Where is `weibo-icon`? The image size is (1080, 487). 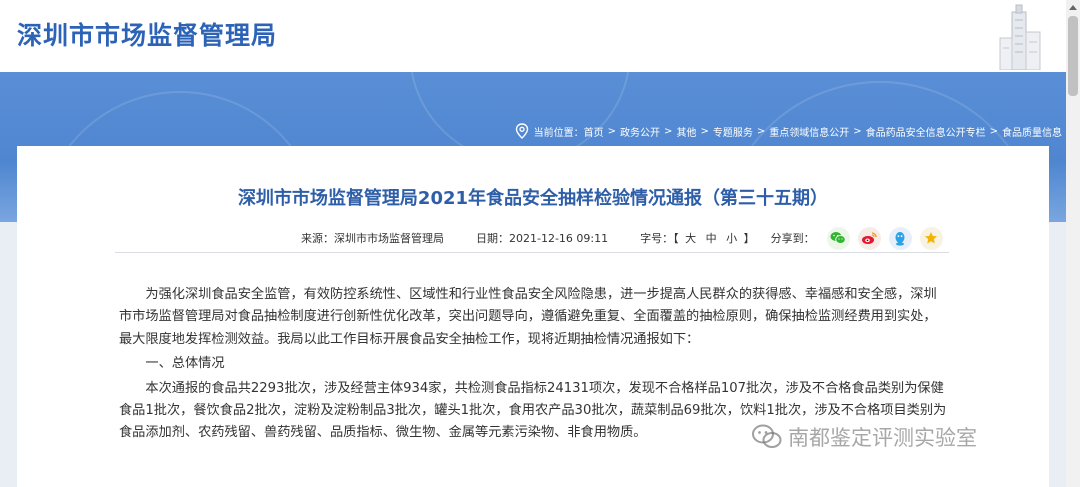 weibo-icon is located at coordinates (869, 238).